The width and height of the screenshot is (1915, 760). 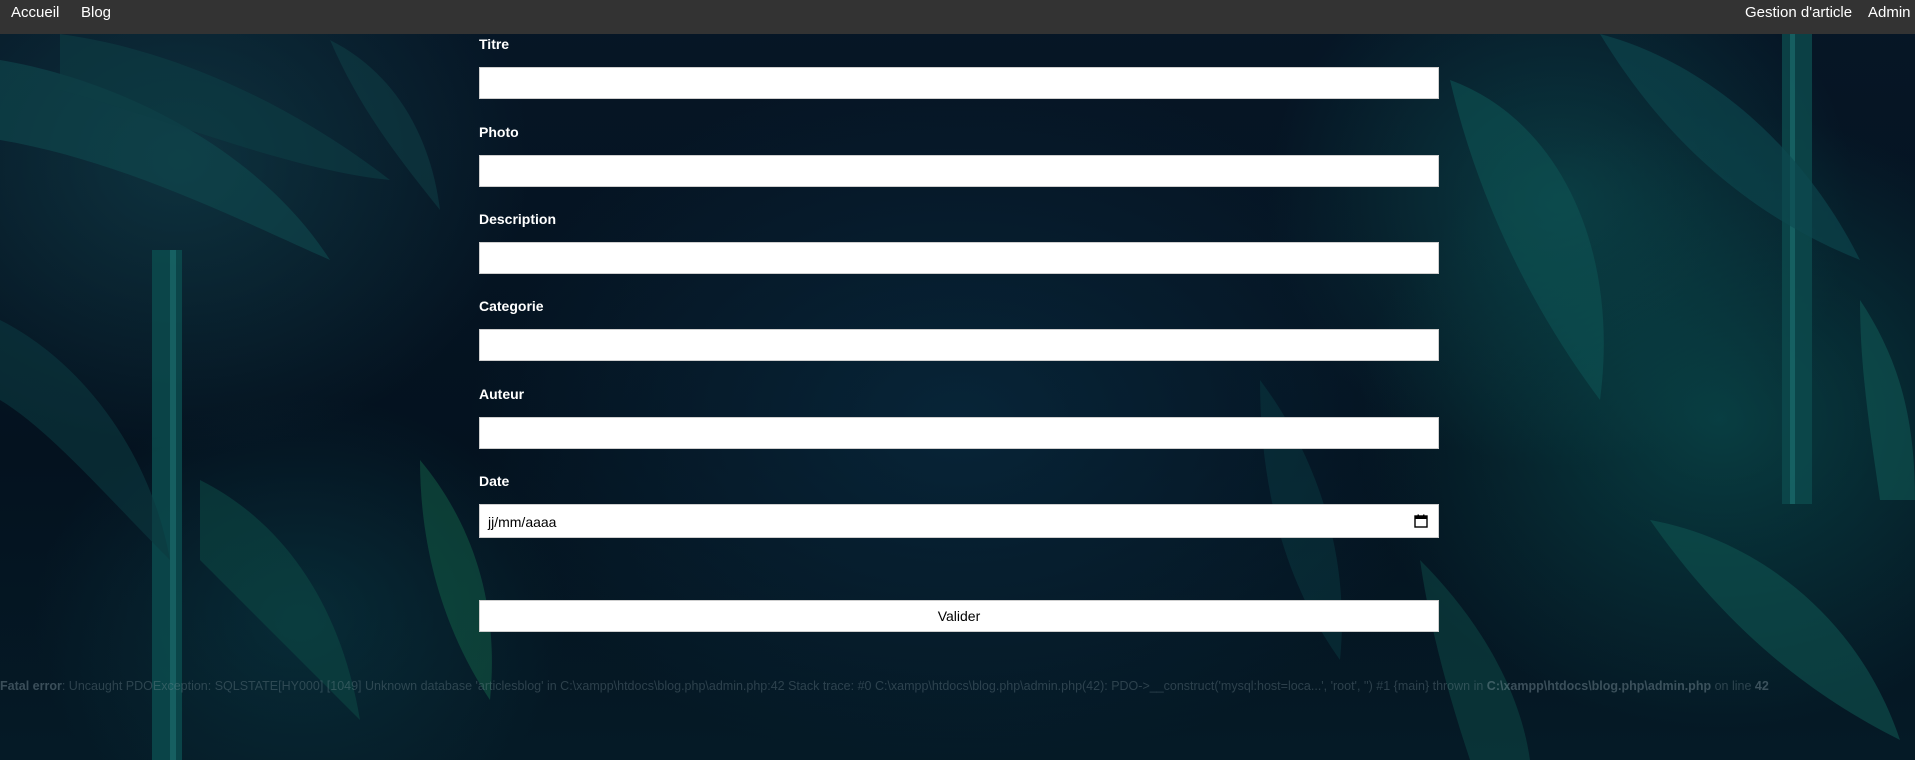 I want to click on nav-link-admin: Admin, so click(x=1889, y=13).